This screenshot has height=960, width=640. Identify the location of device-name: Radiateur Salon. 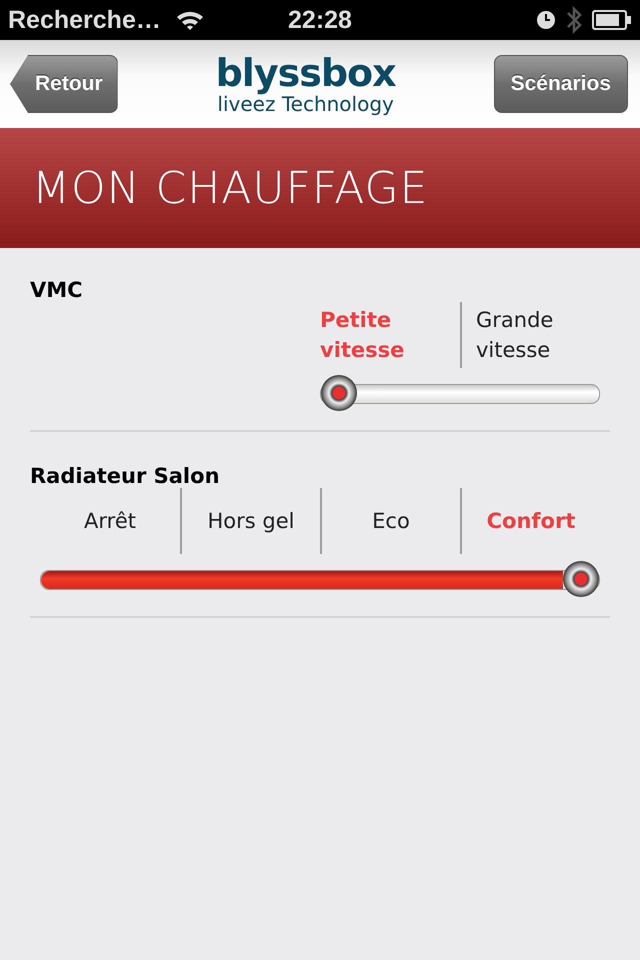
(125, 476).